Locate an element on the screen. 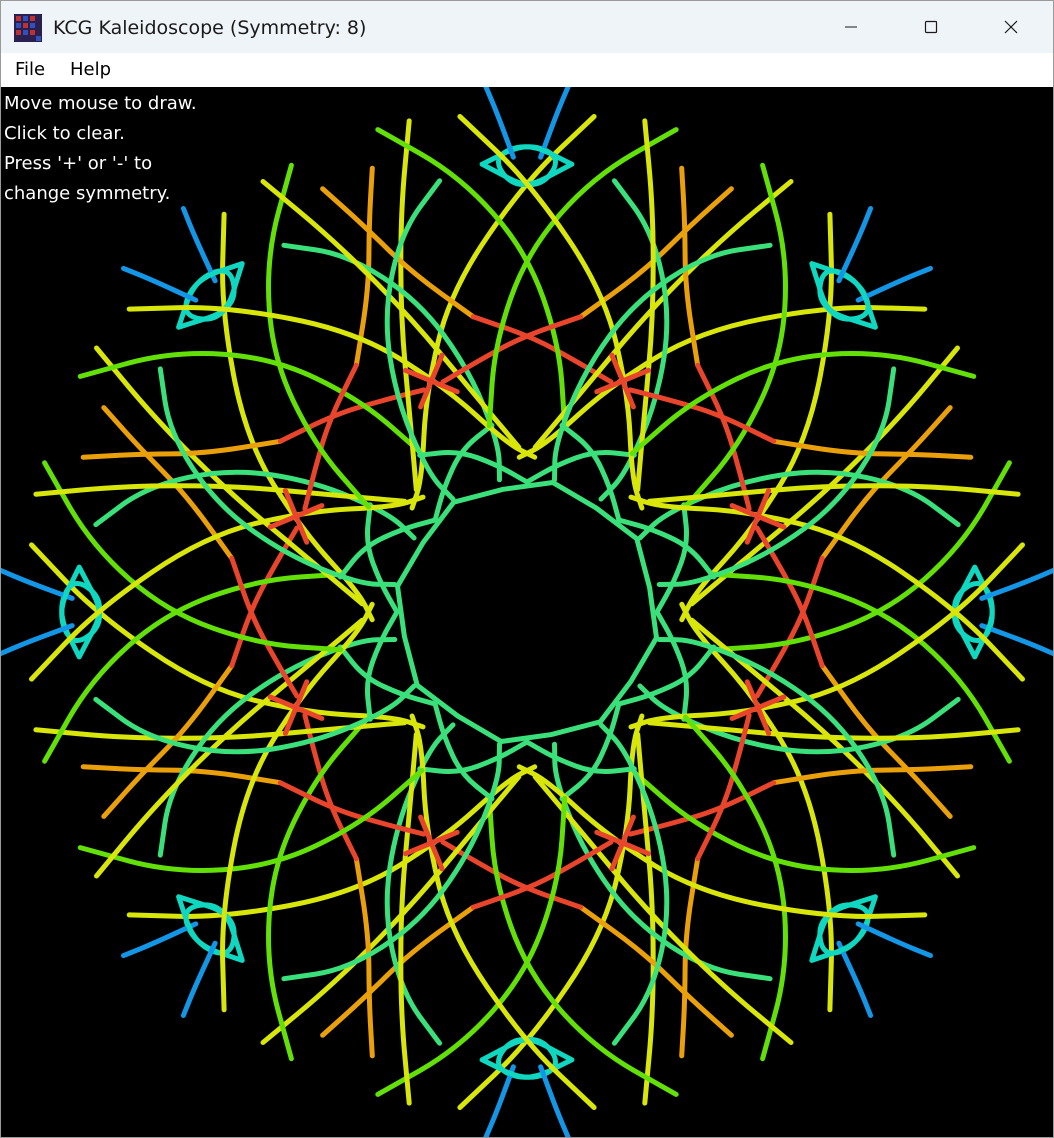  center-ring is located at coordinates (527, 612).